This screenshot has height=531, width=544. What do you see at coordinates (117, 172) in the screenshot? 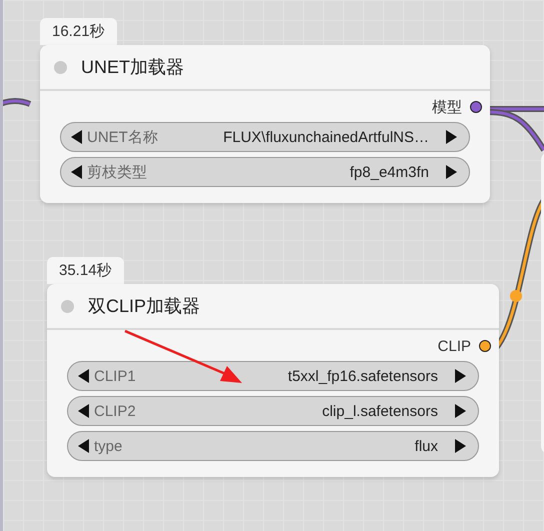
I see `widget-label: 剪枝类型` at bounding box center [117, 172].